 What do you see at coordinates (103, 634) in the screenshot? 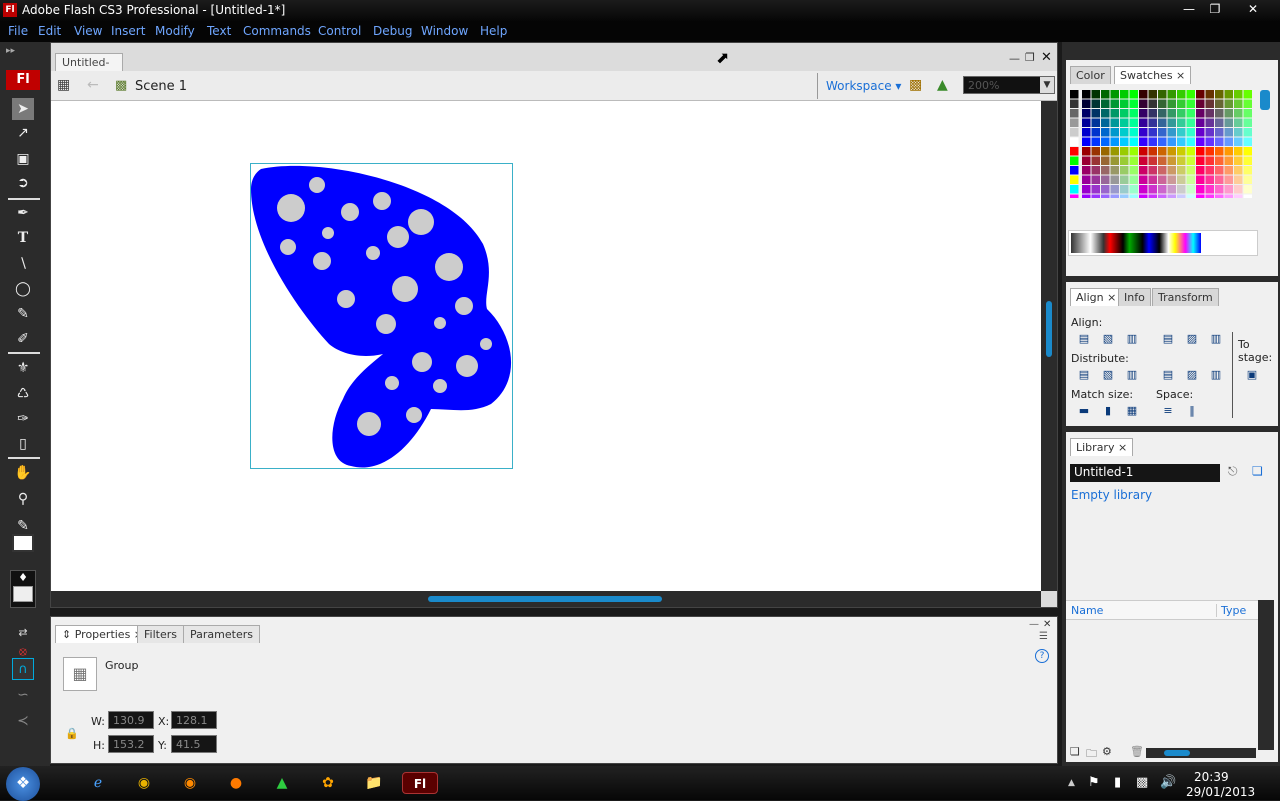
I see `tab-properties: ⇕ Properties ×` at bounding box center [103, 634].